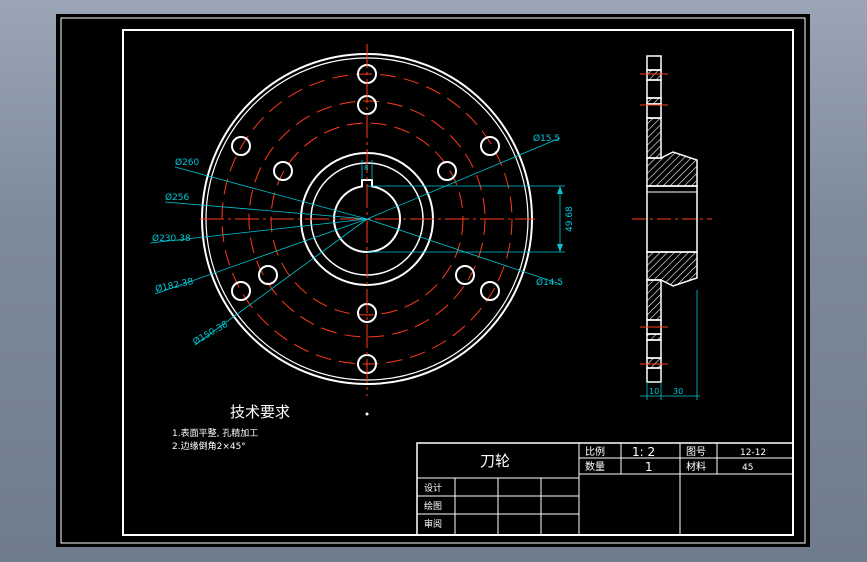  I want to click on part-name: 刀轮, so click(495, 461).